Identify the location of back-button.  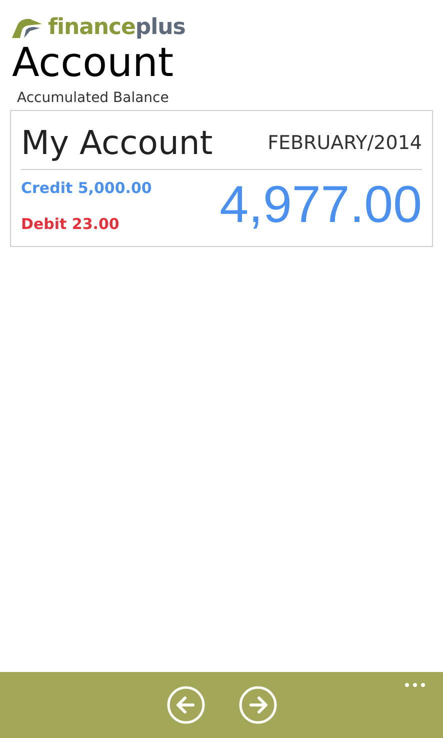
(185, 705).